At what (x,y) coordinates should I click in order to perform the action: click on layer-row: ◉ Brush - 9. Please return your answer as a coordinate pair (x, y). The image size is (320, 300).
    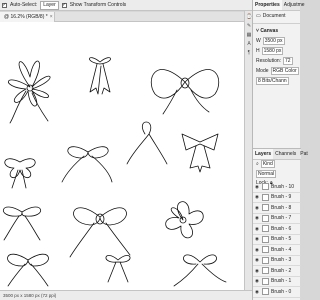
    Looking at the image, I should click on (277, 198).